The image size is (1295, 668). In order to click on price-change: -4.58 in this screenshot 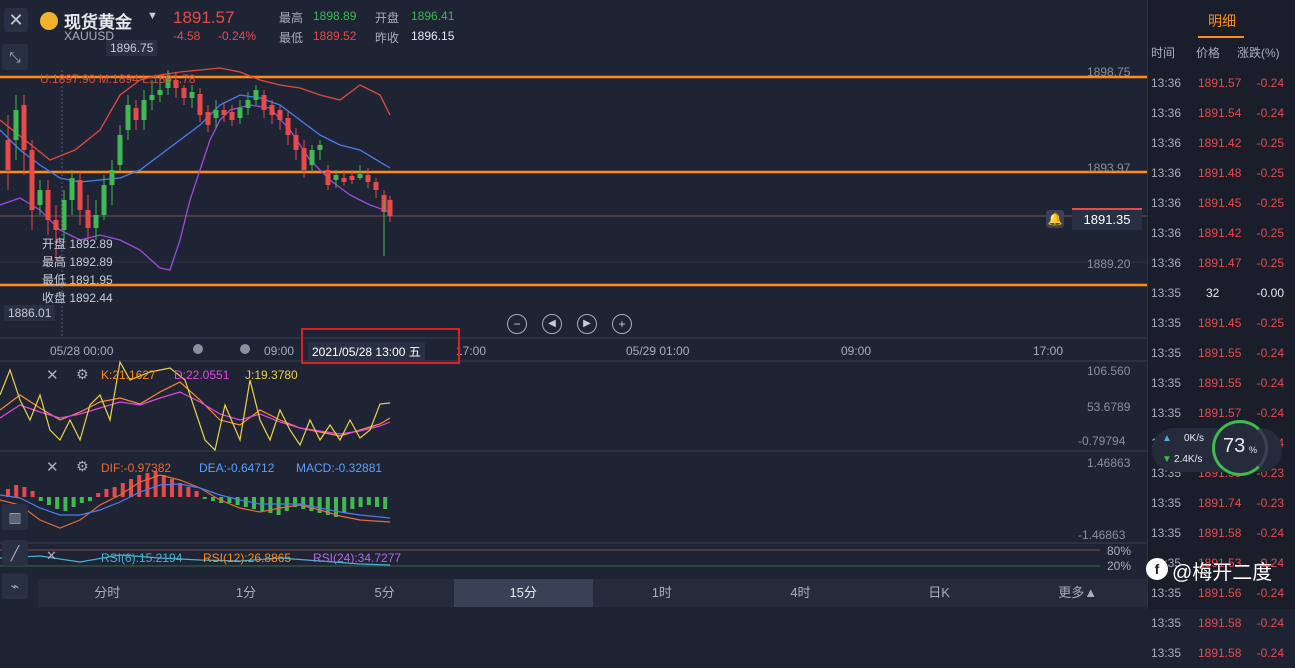, I will do `click(187, 36)`.